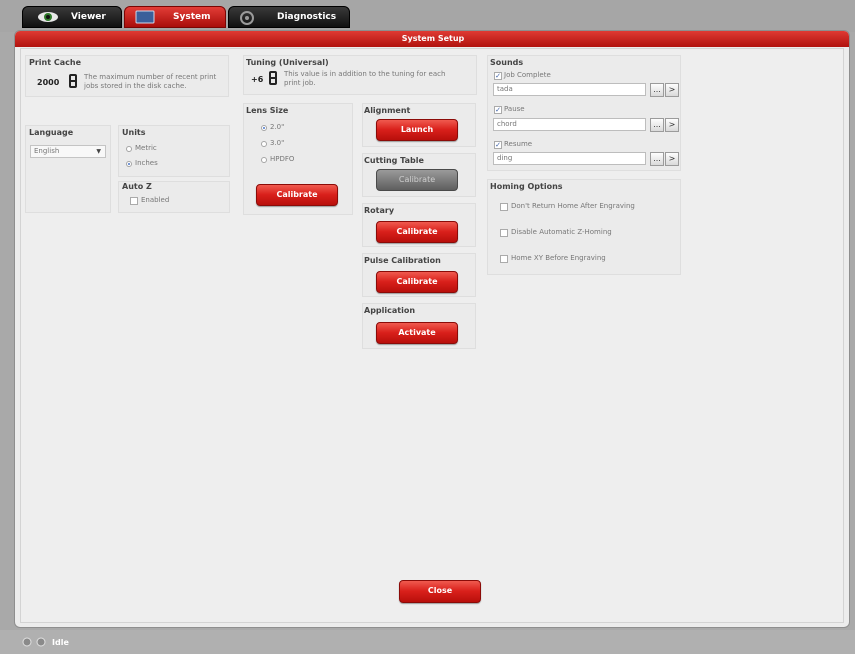  Describe the element at coordinates (257, 79) in the screenshot. I see `tuning-value: +6` at that location.